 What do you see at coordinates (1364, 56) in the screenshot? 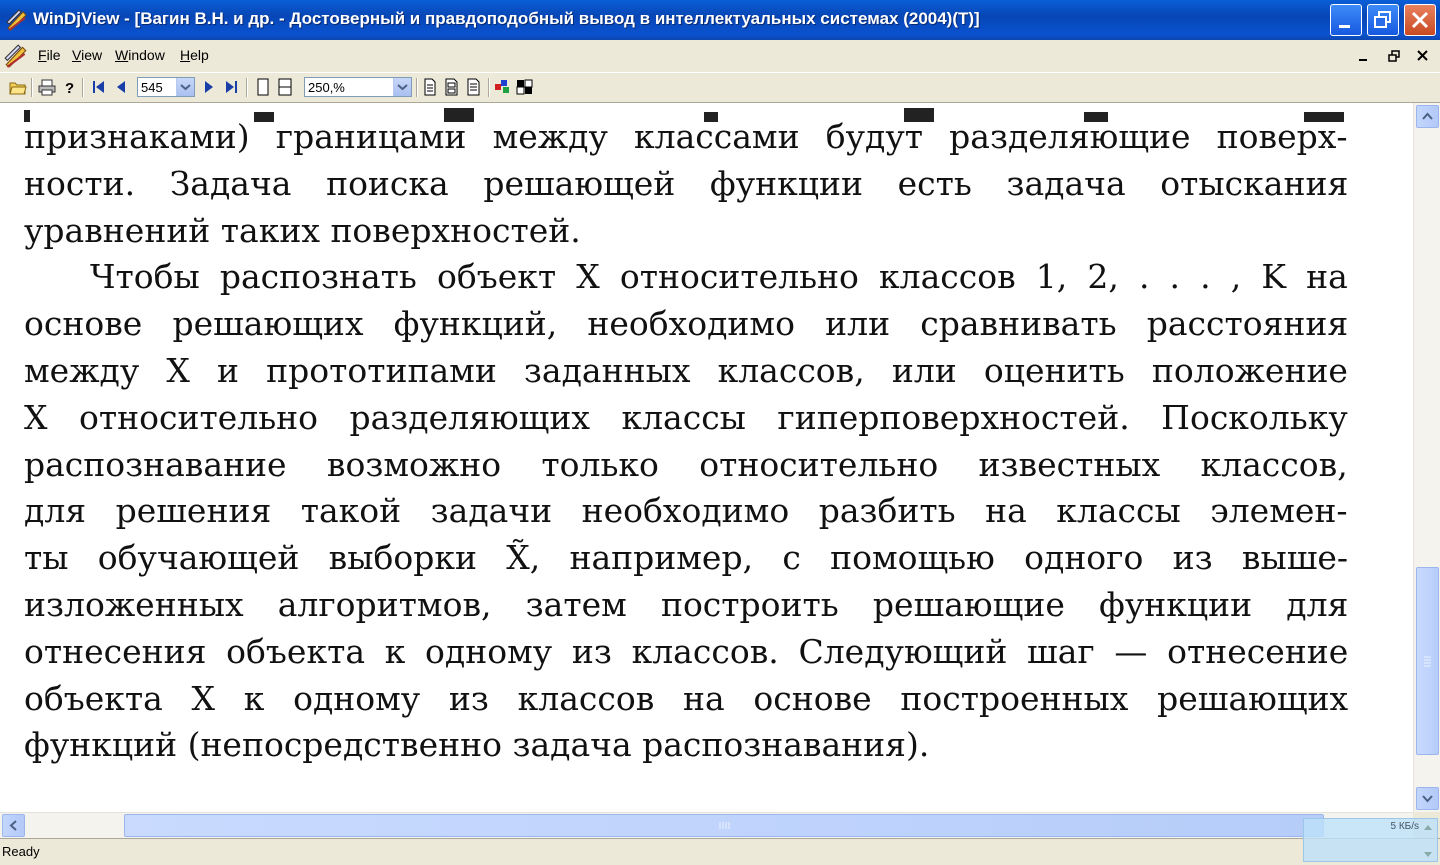
I see `mdi-minimize-icon` at bounding box center [1364, 56].